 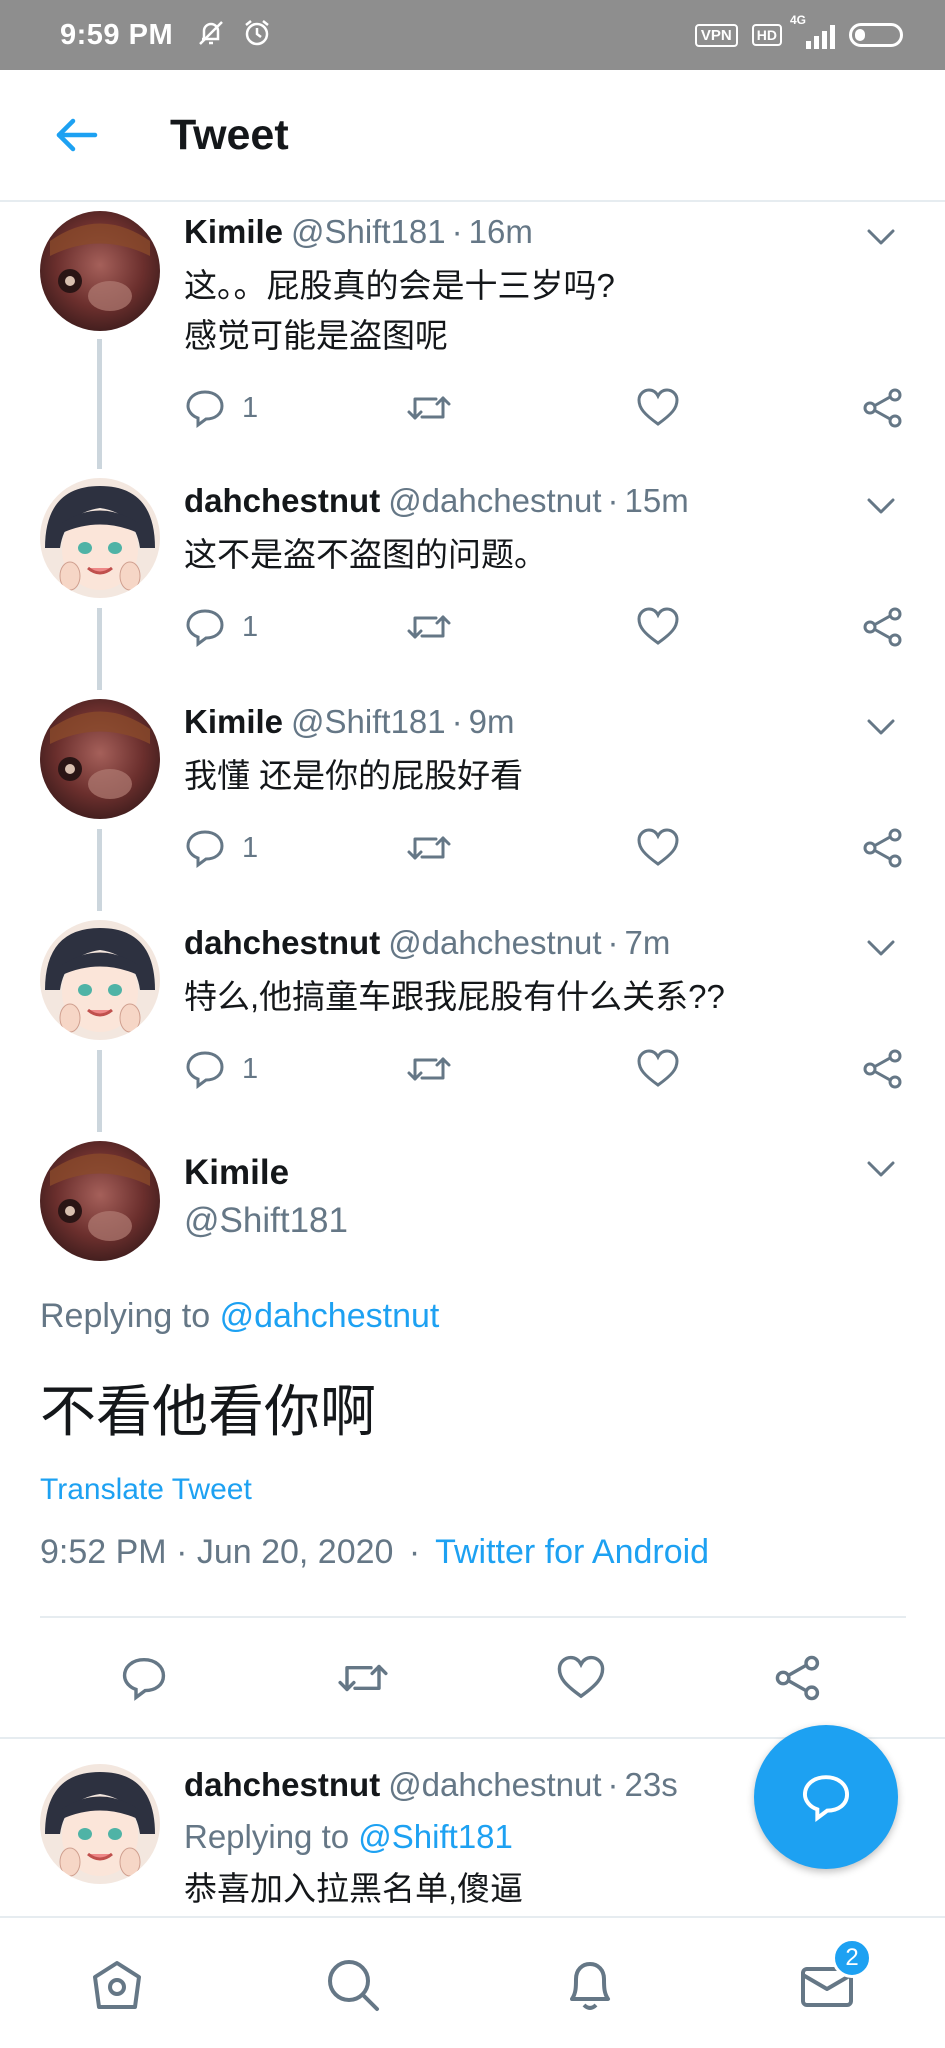 What do you see at coordinates (266, 1220) in the screenshot?
I see `author-handle: @Shift181` at bounding box center [266, 1220].